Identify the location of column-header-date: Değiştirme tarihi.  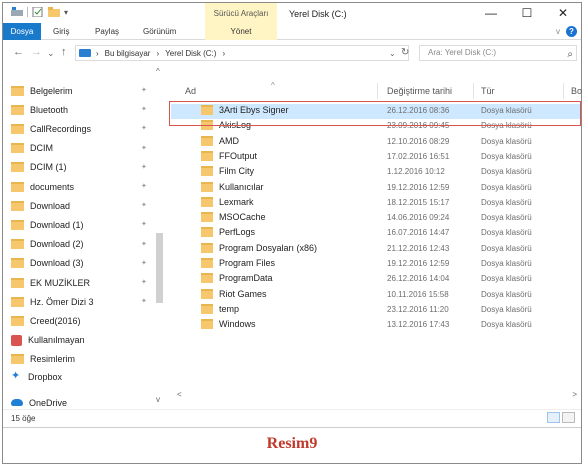
(419, 91).